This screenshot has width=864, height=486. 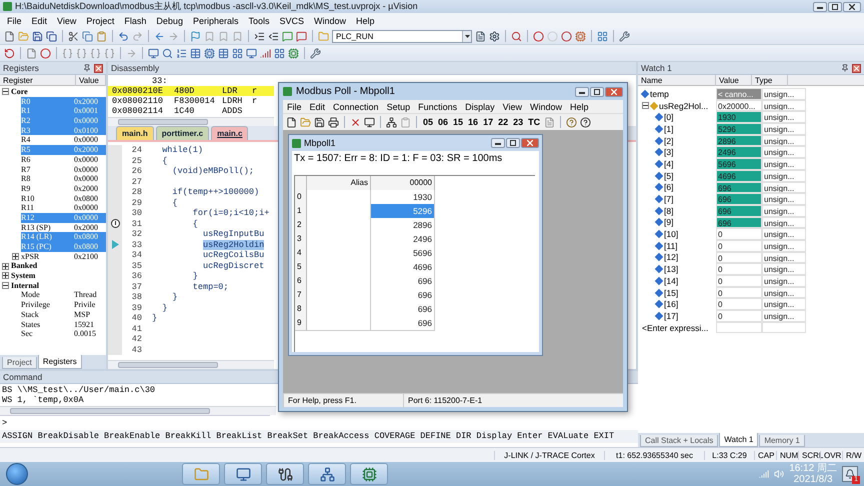 What do you see at coordinates (87, 36) in the screenshot?
I see `copy-icon` at bounding box center [87, 36].